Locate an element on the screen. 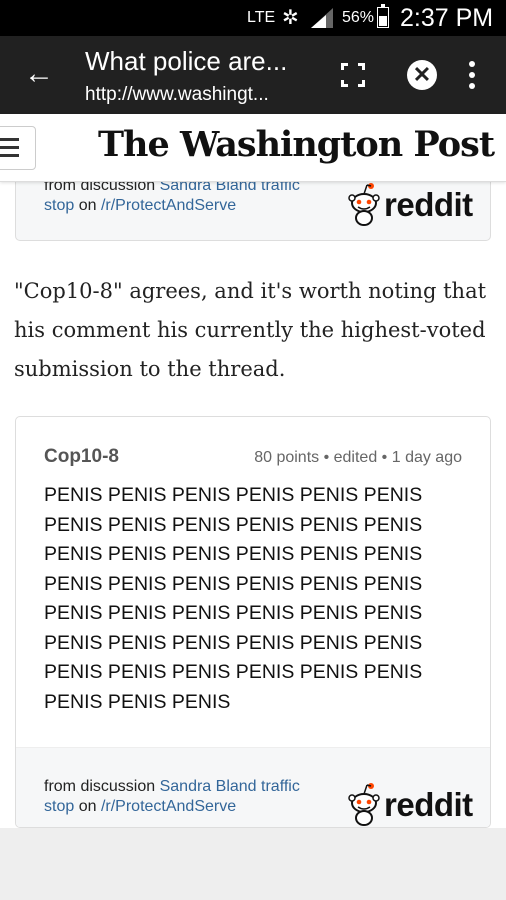 Image resolution: width=506 pixels, height=900 pixels. page-bottom-area is located at coordinates (253, 864).